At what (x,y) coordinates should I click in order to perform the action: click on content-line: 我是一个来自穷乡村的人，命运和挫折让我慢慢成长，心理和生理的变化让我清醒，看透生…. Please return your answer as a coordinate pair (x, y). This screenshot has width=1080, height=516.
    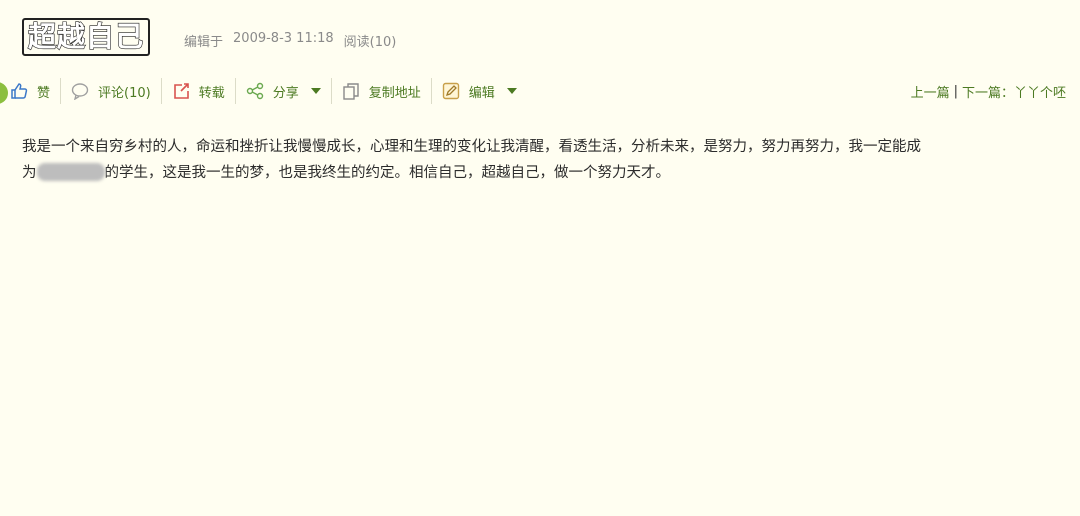
    Looking at the image, I should click on (471, 147).